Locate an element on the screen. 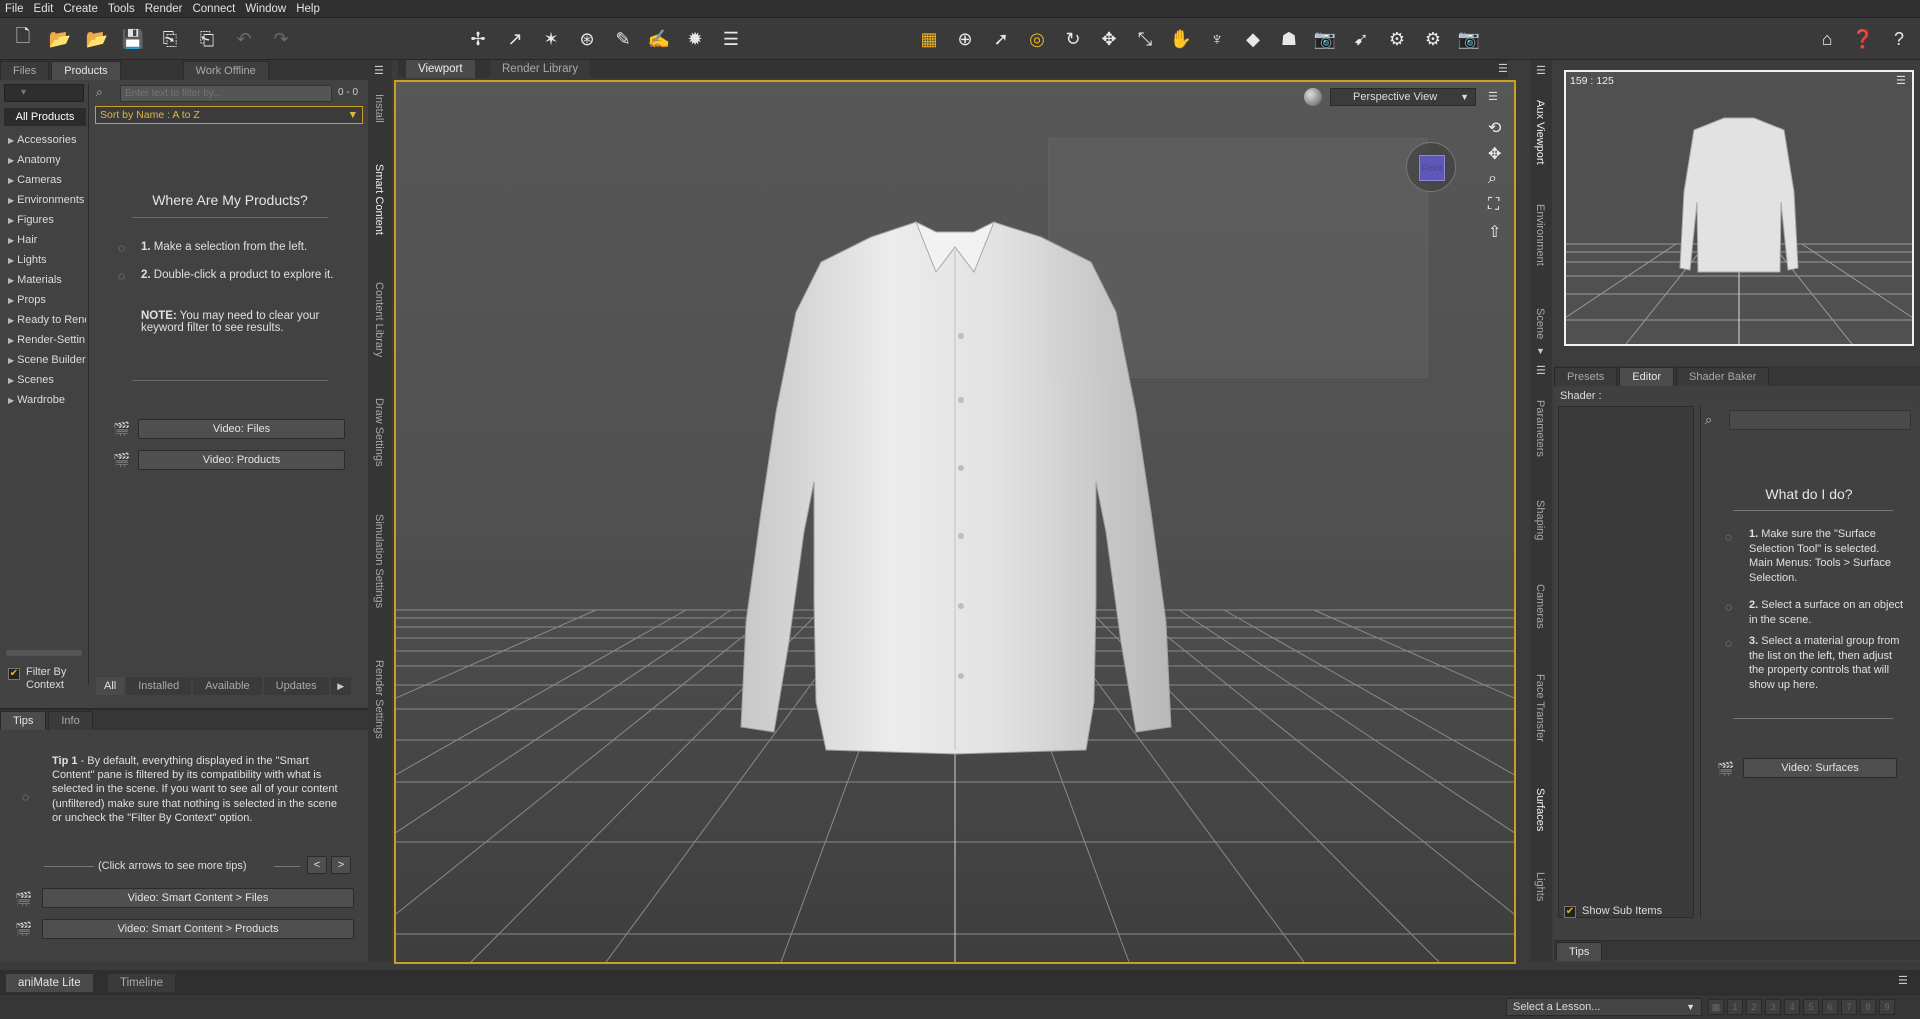 The height and width of the screenshot is (1019, 1920). grid-icon: ▦ is located at coordinates (929, 39).